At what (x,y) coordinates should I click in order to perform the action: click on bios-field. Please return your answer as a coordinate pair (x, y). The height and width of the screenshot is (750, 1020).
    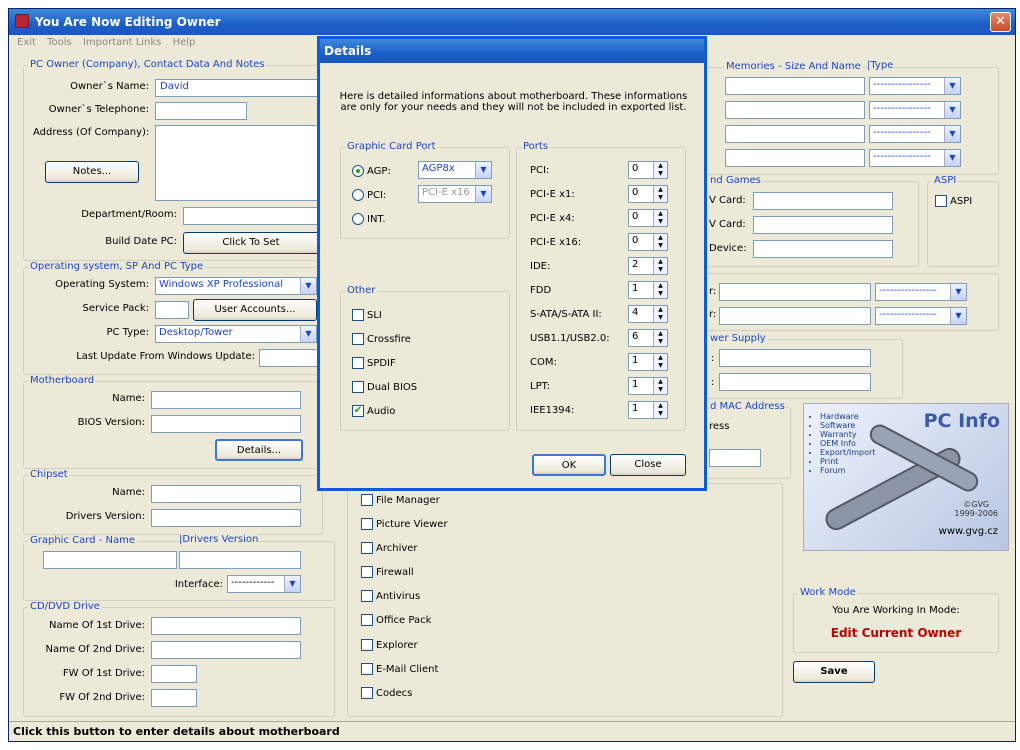
    Looking at the image, I should click on (226, 424).